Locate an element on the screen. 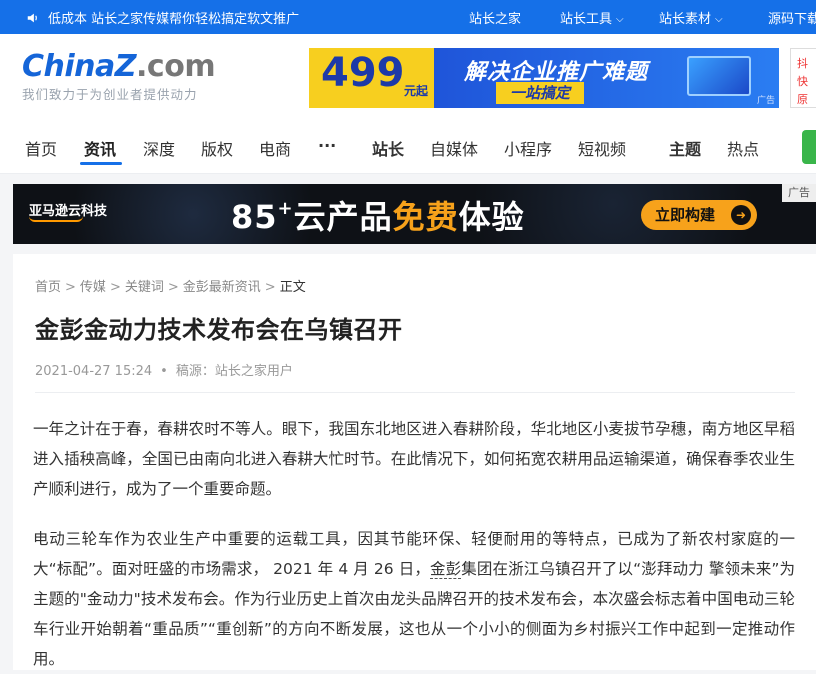 The width and height of the screenshot is (816, 674). nav-item-webmaster: 站长 is located at coordinates (388, 148).